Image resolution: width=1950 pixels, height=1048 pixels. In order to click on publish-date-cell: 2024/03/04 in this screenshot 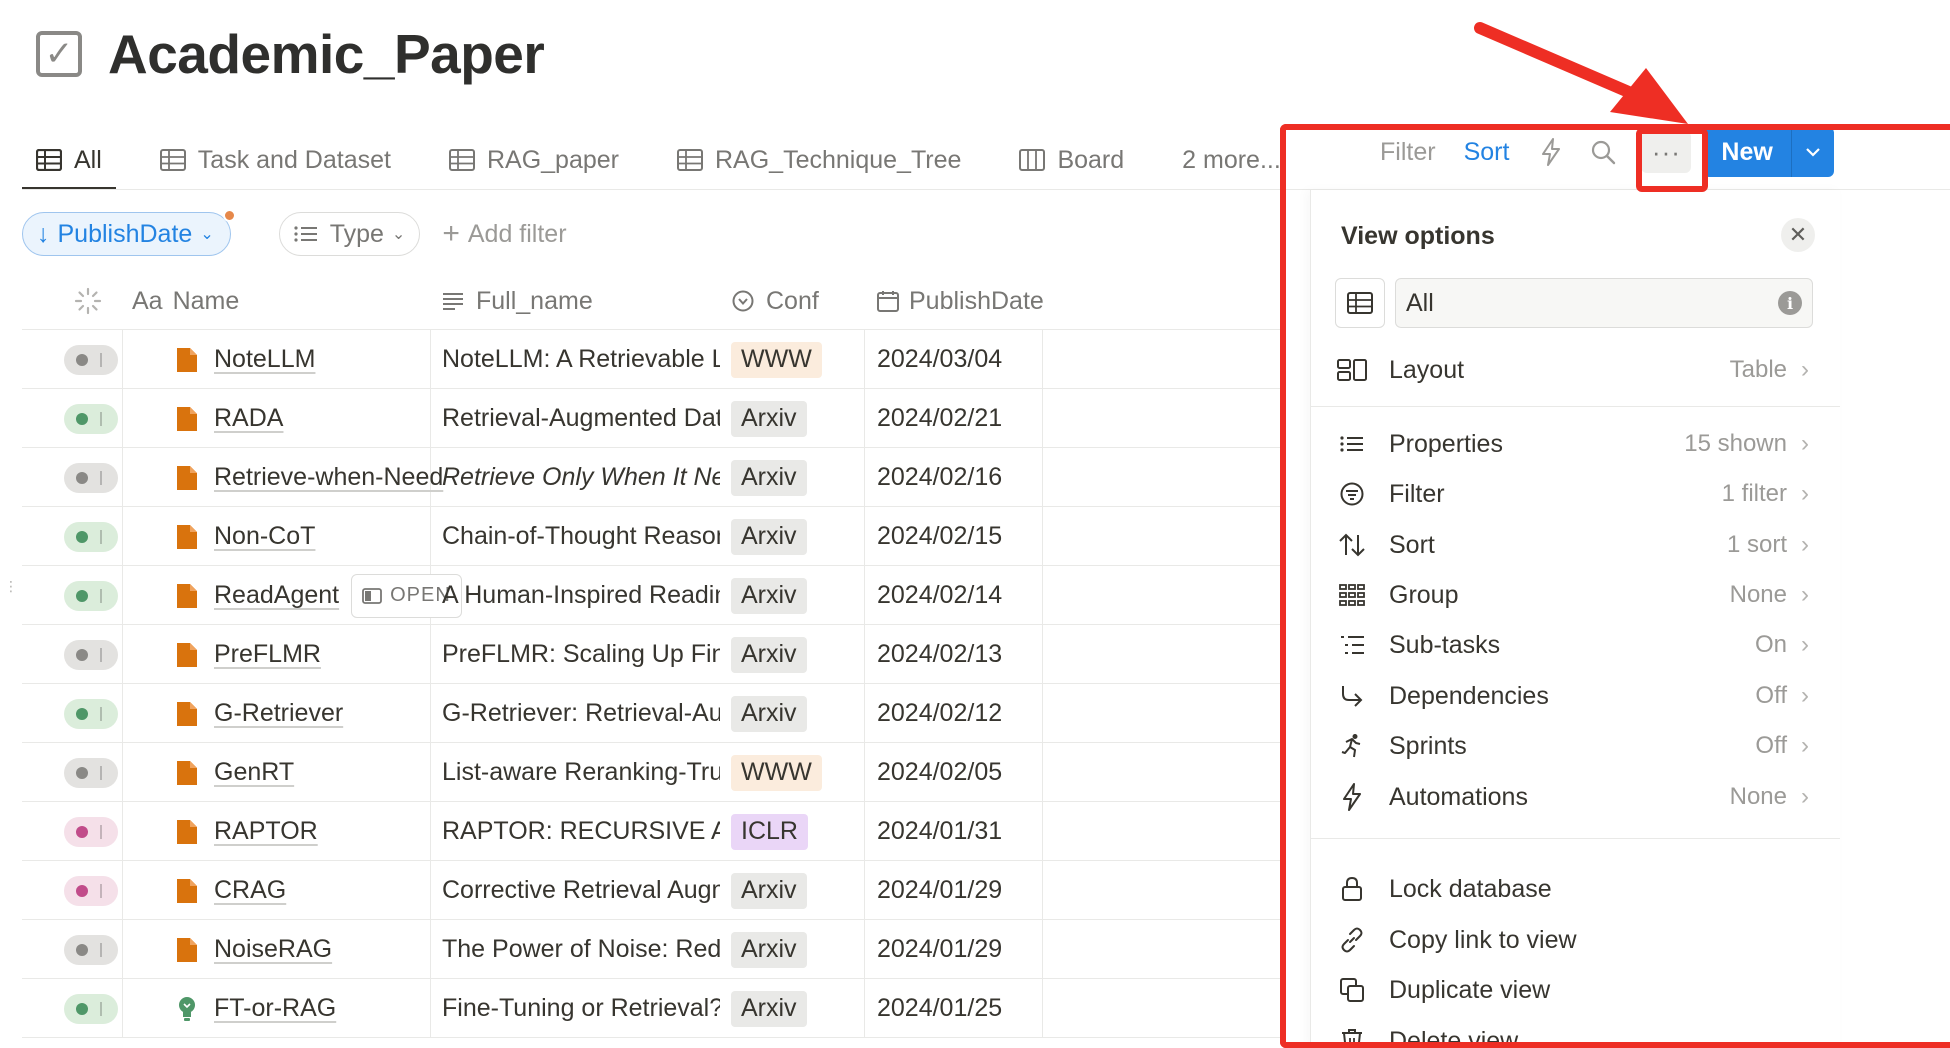, I will do `click(939, 359)`.